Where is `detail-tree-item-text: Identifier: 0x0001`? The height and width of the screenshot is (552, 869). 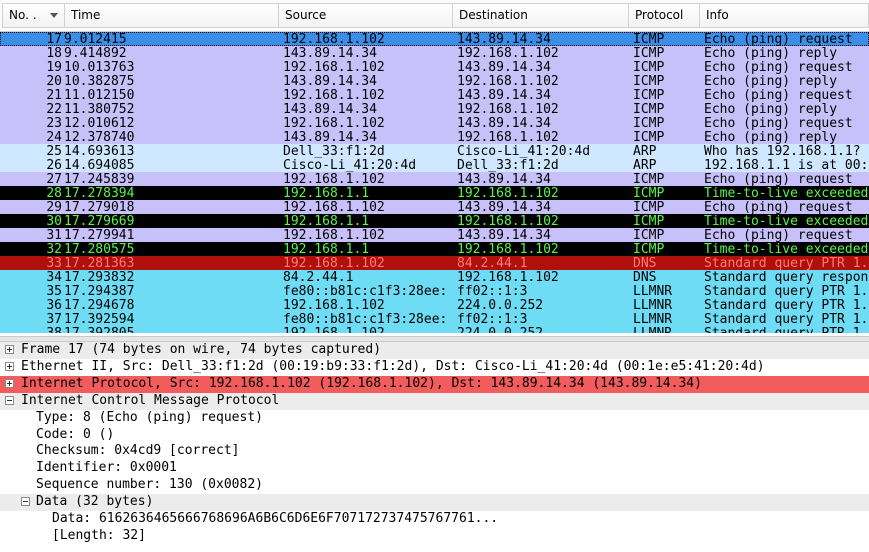
detail-tree-item-text: Identifier: 0x0001 is located at coordinates (106, 468).